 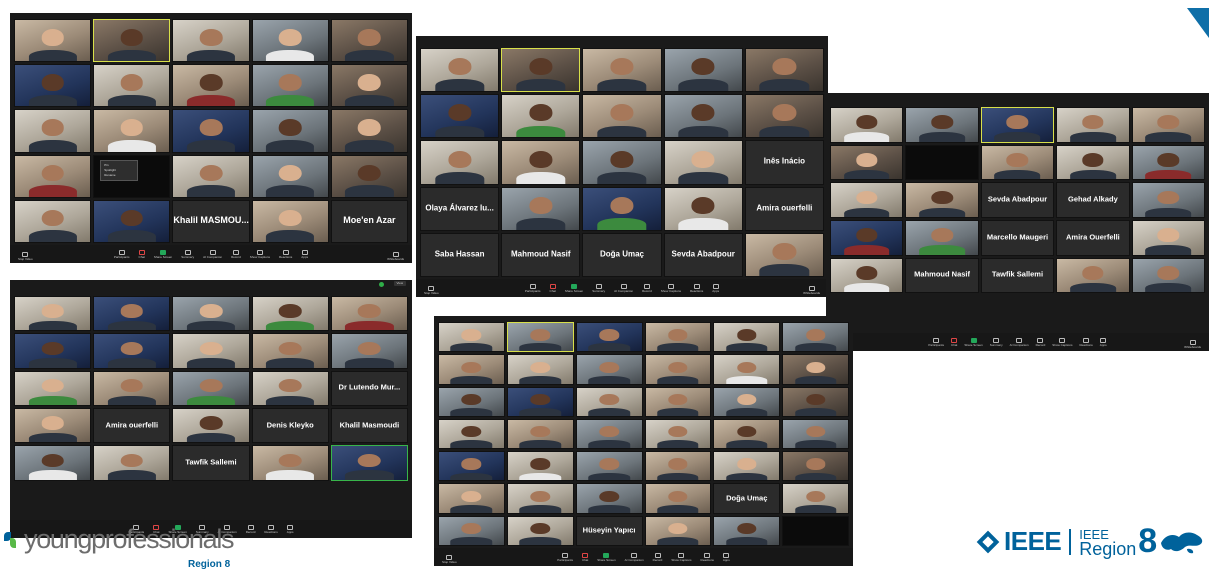 What do you see at coordinates (399, 283) in the screenshot?
I see `view-button: View` at bounding box center [399, 283].